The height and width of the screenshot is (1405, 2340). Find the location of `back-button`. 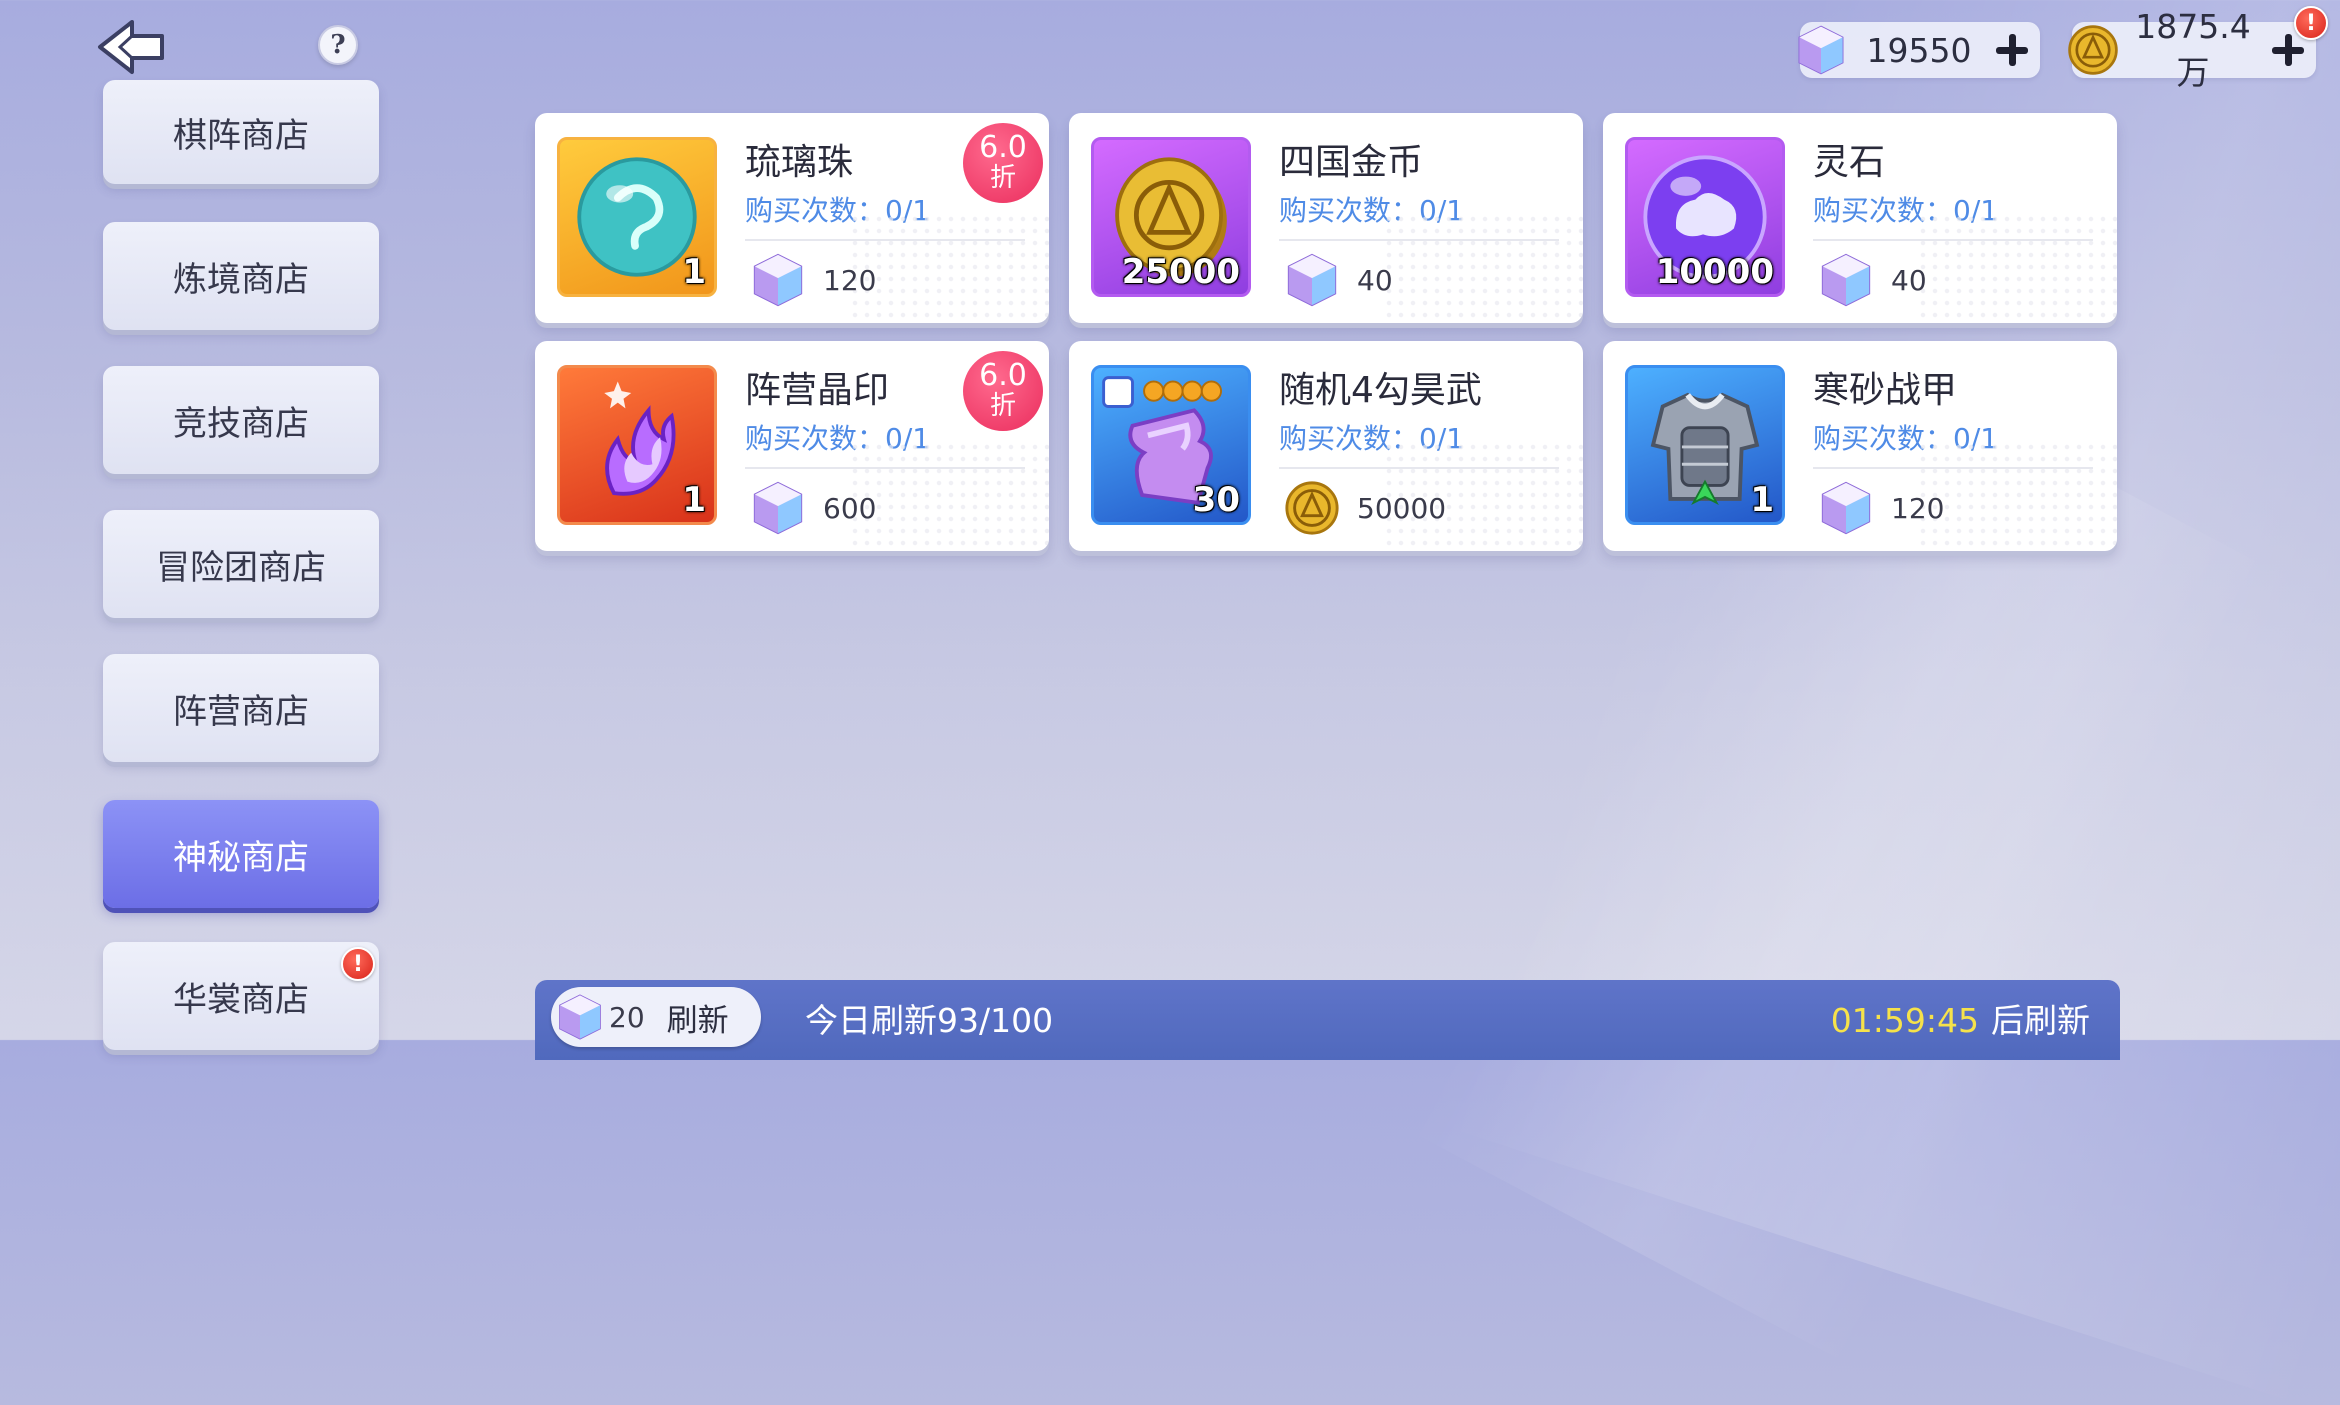

back-button is located at coordinates (130, 47).